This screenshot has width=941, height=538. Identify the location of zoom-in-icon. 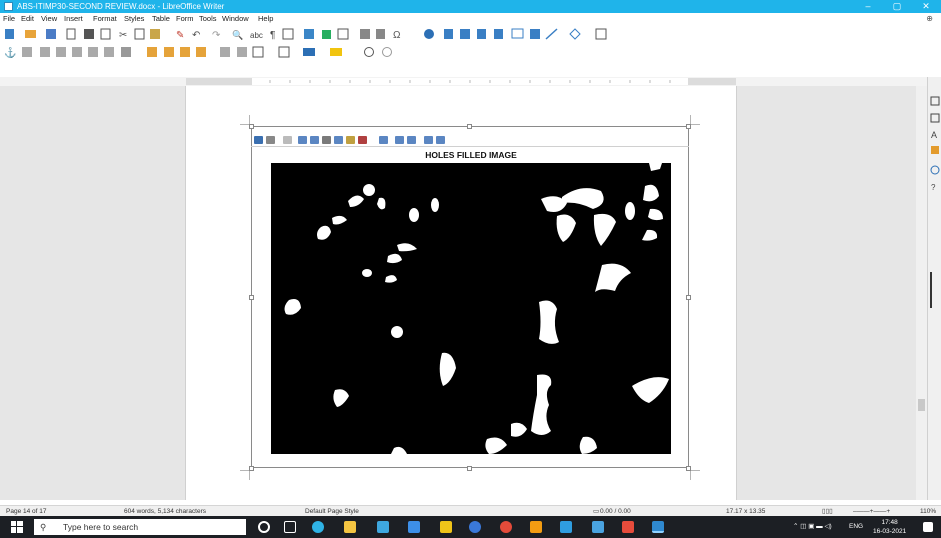
(302, 140).